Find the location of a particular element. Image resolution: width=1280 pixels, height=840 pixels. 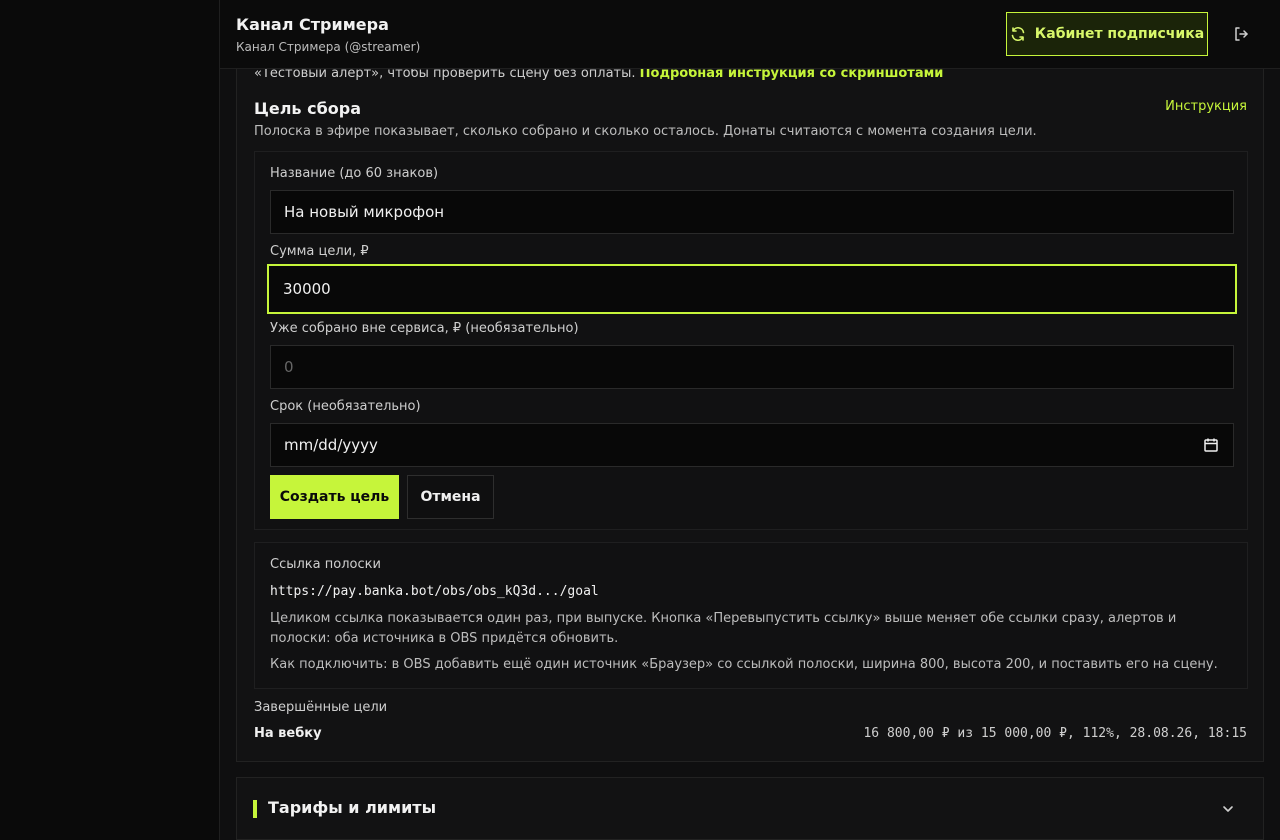

logout-icon is located at coordinates (1241, 34).